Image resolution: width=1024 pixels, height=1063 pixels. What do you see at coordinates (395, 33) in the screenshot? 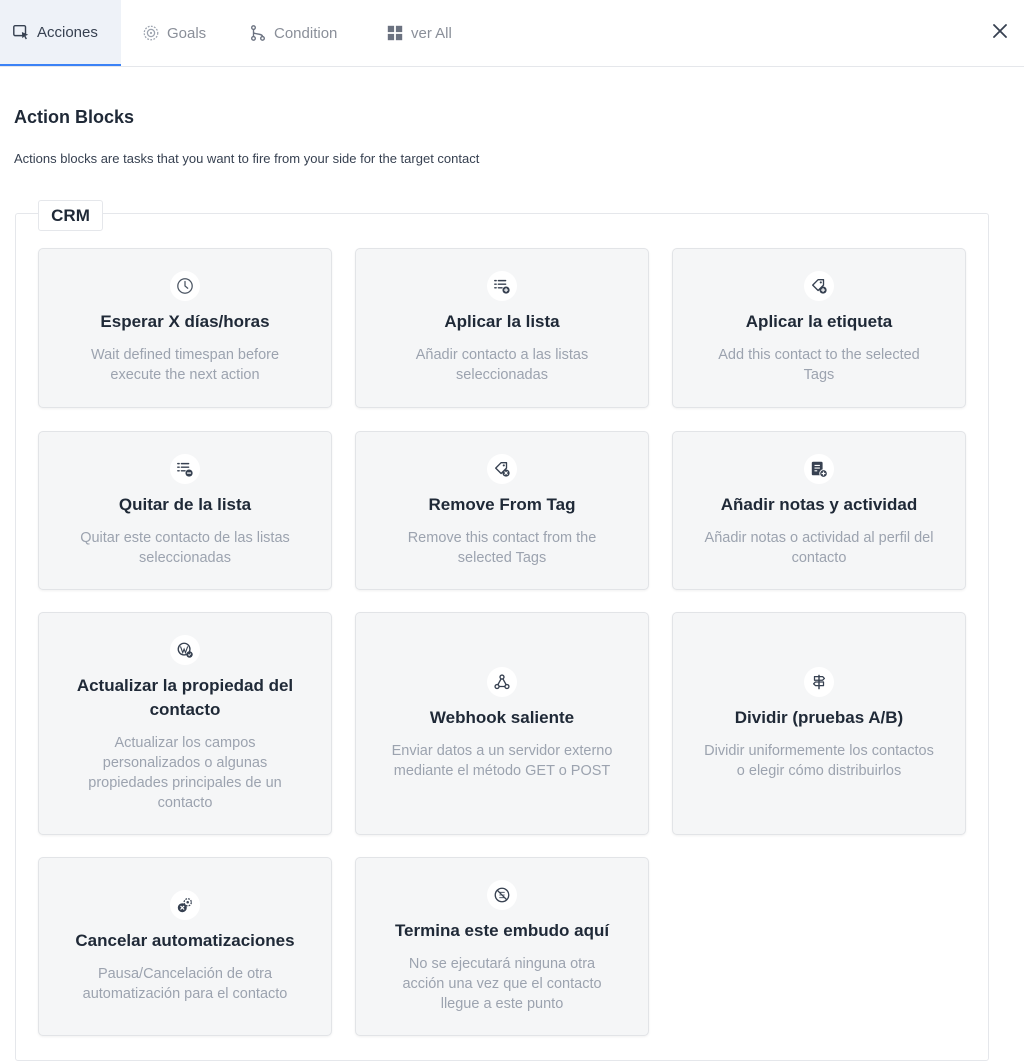
I see `grid-icon` at bounding box center [395, 33].